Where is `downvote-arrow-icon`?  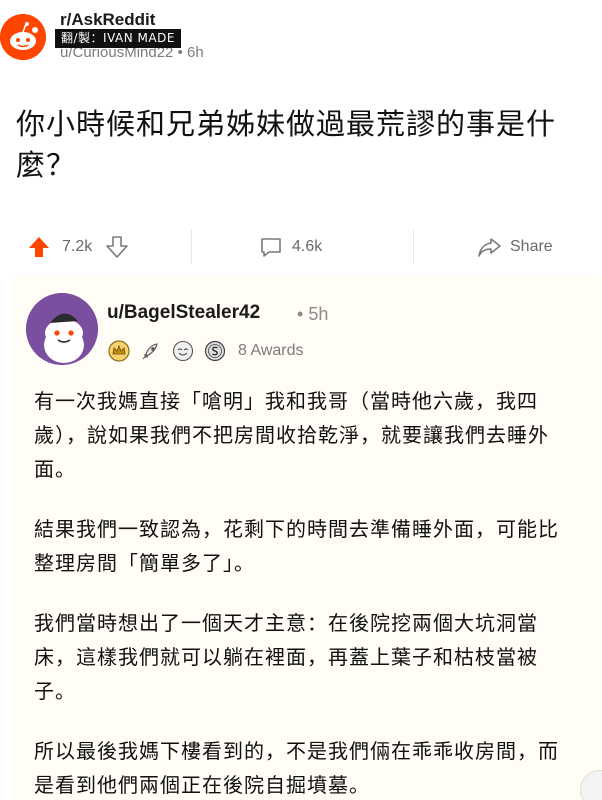 downvote-arrow-icon is located at coordinates (117, 247).